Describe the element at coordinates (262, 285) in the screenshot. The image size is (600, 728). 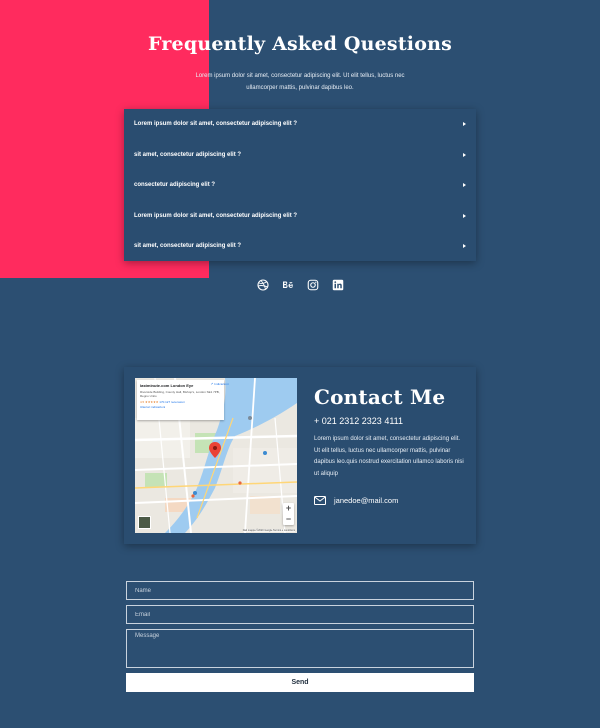
I see `dribbble-icon` at that location.